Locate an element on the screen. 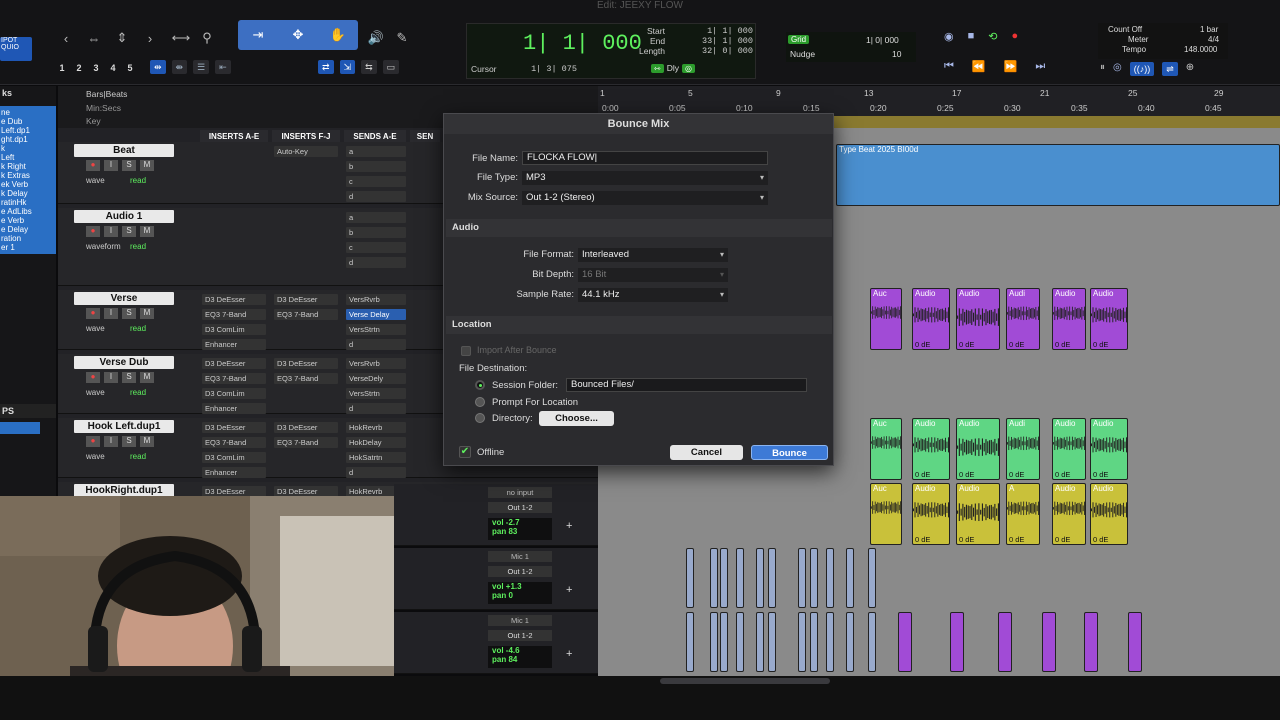 The width and height of the screenshot is (1280, 720). main-counter: 1| 1| 000 is located at coordinates (582, 43).